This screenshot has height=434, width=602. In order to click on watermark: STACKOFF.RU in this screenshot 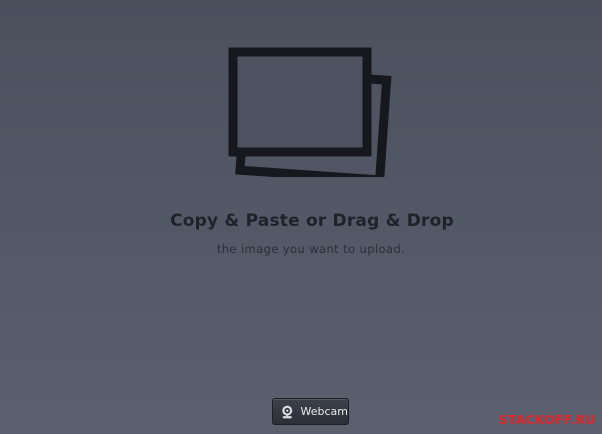, I will do `click(547, 419)`.